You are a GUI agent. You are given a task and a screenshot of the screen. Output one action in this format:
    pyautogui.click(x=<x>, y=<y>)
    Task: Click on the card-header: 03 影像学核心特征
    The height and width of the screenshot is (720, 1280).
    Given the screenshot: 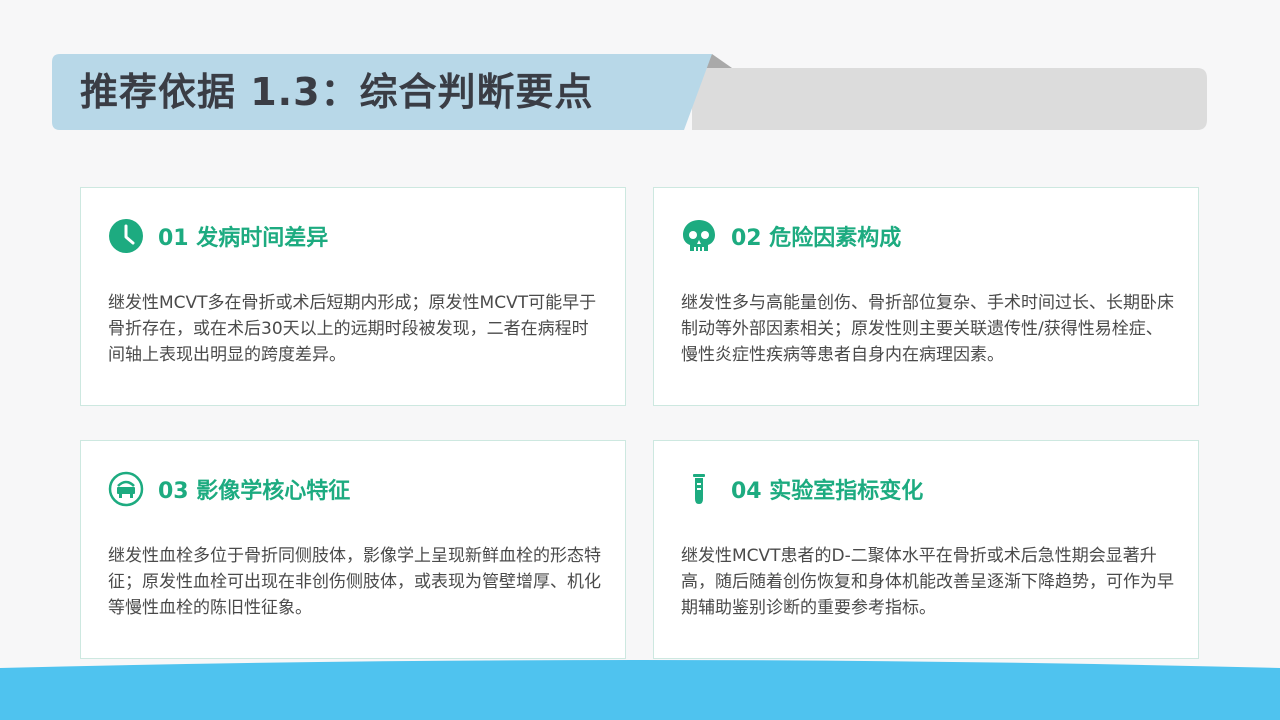 What is the action you would take?
    pyautogui.click(x=229, y=489)
    